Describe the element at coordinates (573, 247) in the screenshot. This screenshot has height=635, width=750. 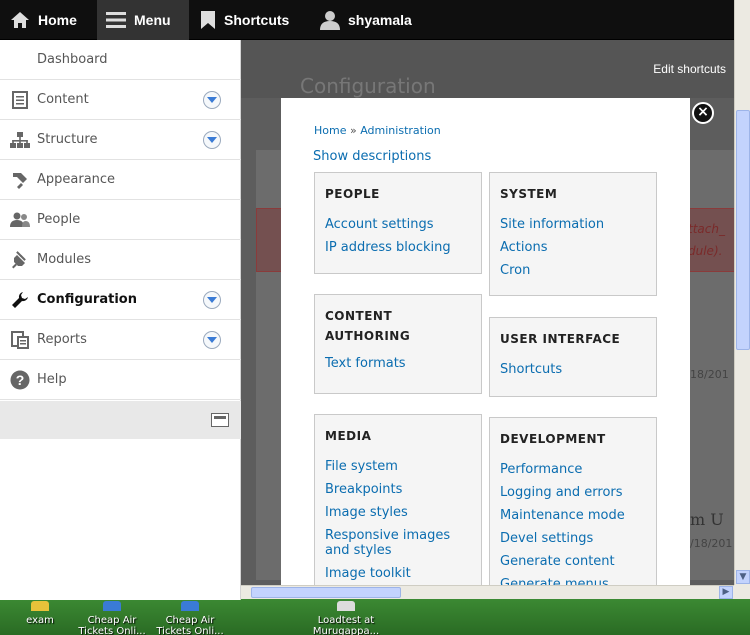
I see `link-actions: Actions` at that location.